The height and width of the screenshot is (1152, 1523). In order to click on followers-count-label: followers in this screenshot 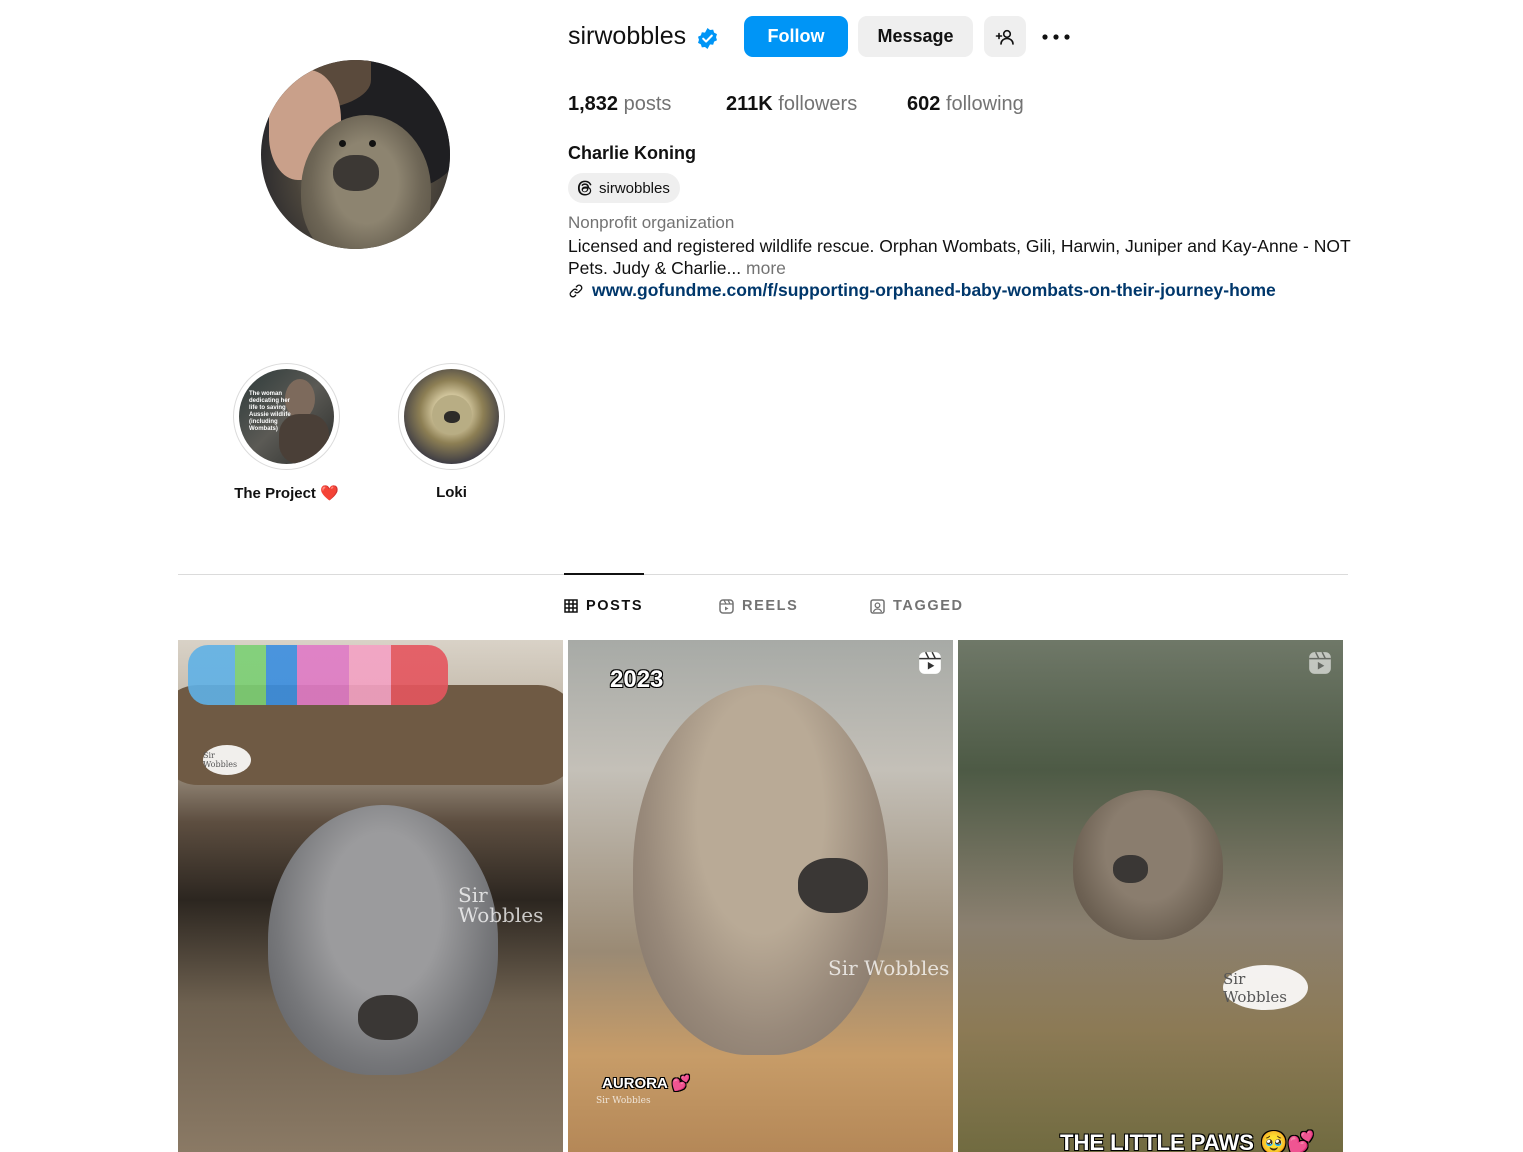, I will do `click(818, 104)`.